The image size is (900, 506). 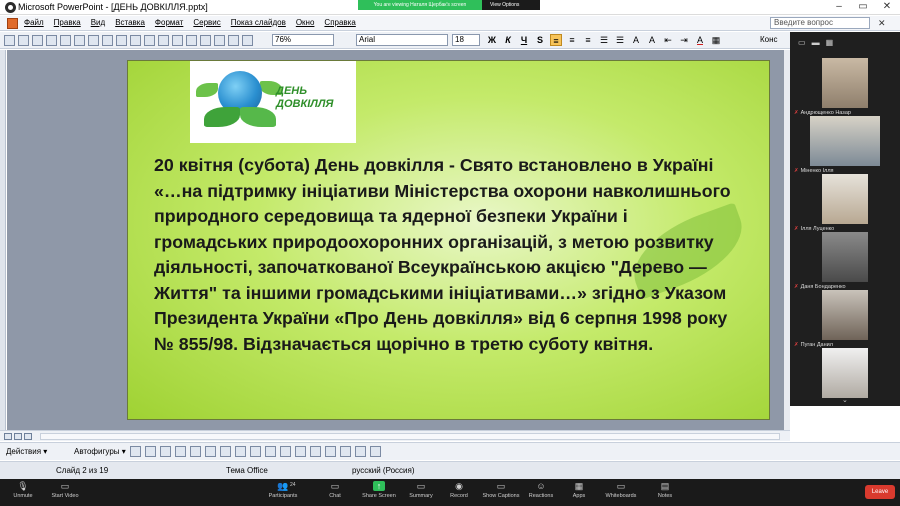 What do you see at coordinates (466, 40) in the screenshot?
I see `font-size-select: 18` at bounding box center [466, 40].